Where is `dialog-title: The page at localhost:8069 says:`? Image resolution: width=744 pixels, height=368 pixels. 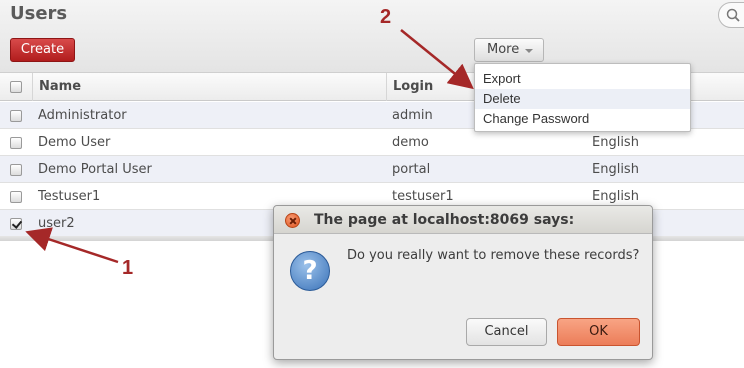 dialog-title: The page at localhost:8069 says: is located at coordinates (444, 220).